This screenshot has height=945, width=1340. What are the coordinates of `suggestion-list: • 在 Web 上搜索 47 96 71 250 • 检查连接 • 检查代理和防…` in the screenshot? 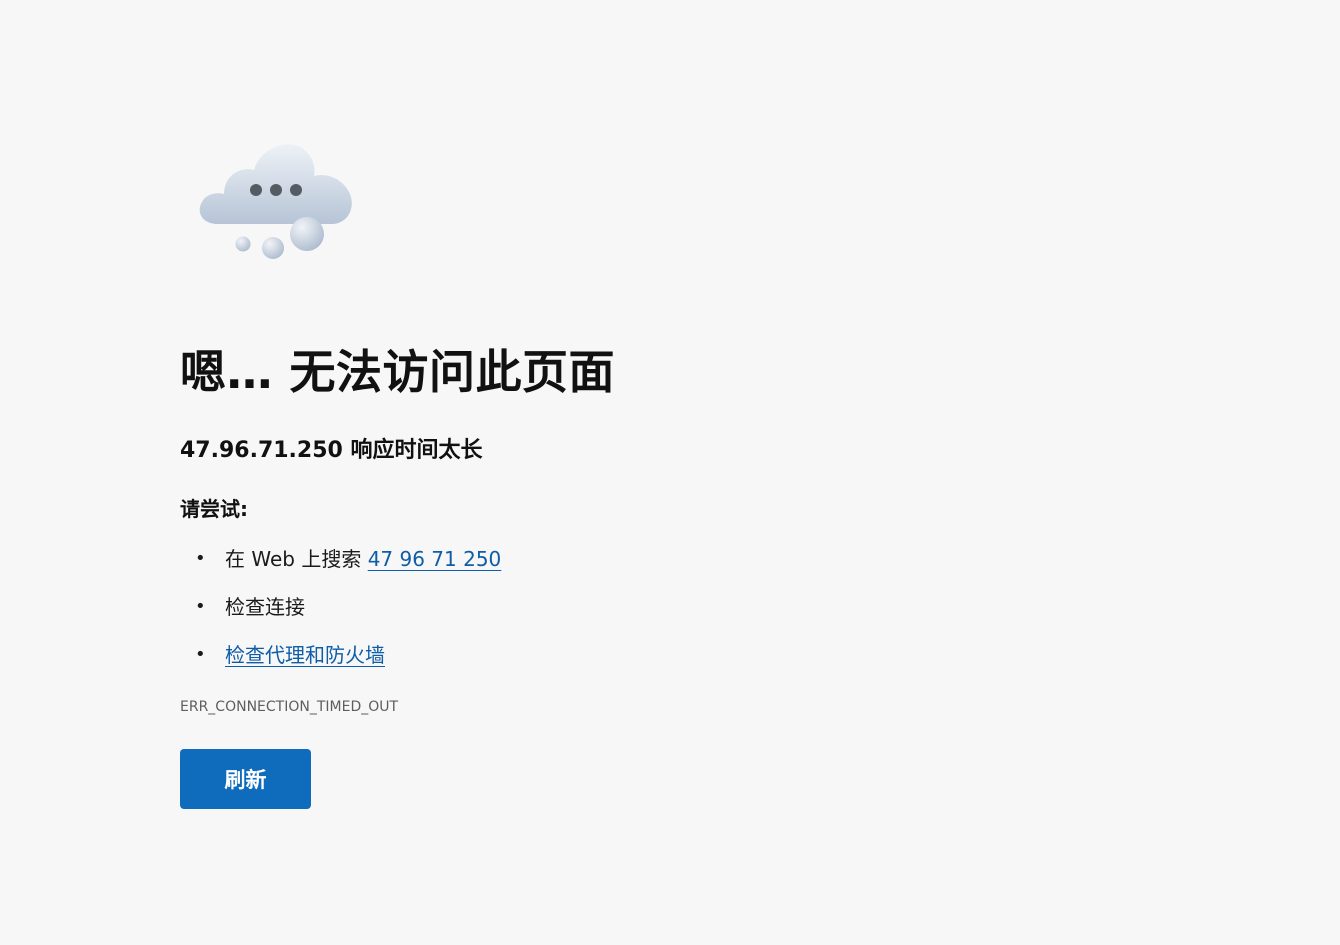 It's located at (340, 612).